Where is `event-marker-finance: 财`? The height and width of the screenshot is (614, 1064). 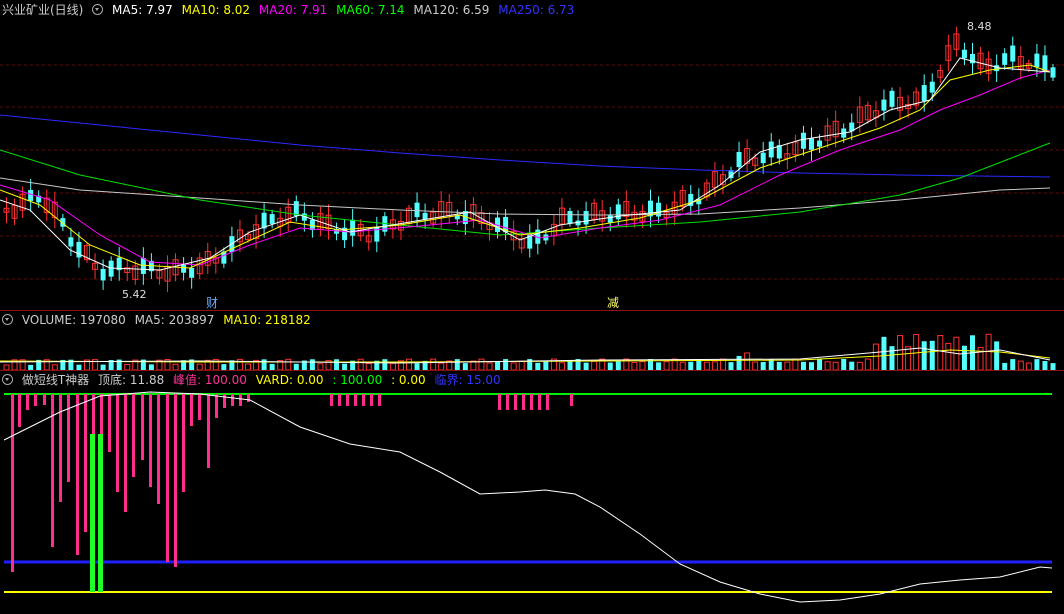
event-marker-finance: 财 is located at coordinates (212, 302).